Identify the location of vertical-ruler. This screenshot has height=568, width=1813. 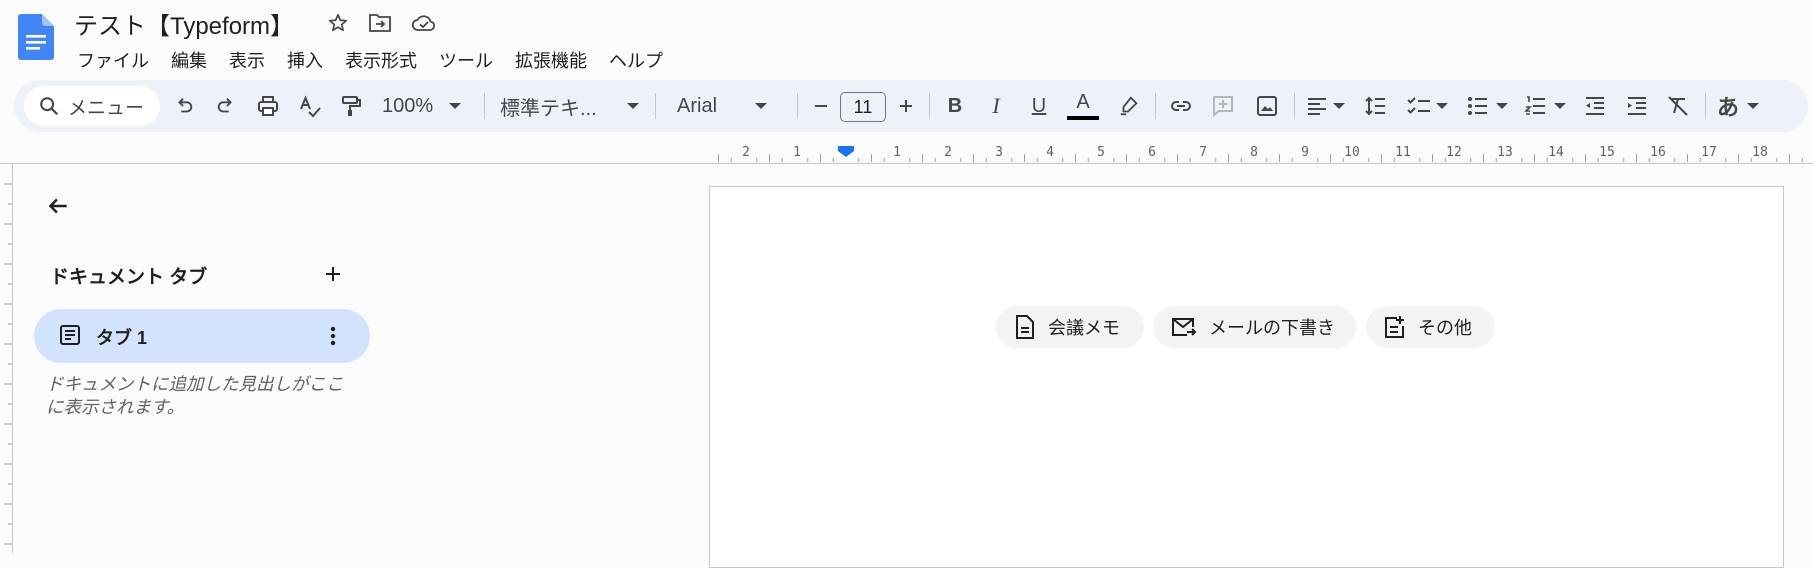
(6, 358).